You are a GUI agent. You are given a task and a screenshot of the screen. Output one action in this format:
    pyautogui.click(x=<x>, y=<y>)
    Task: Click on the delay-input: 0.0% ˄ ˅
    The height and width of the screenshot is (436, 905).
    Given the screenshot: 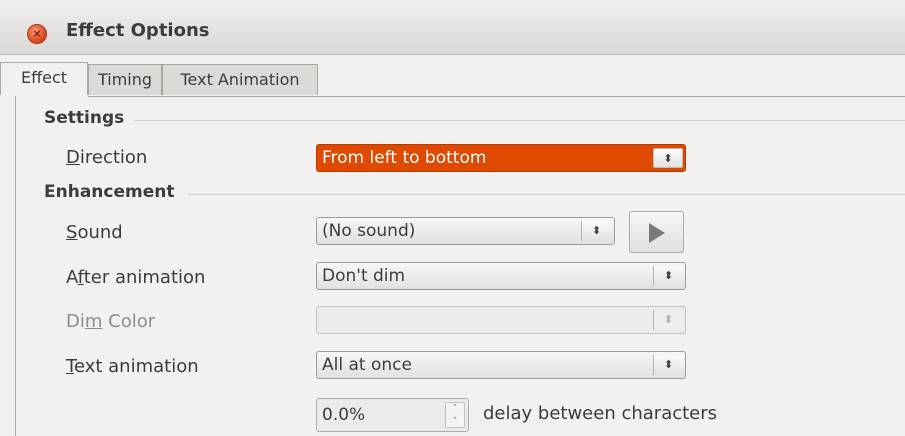 What is the action you would take?
    pyautogui.click(x=392, y=415)
    